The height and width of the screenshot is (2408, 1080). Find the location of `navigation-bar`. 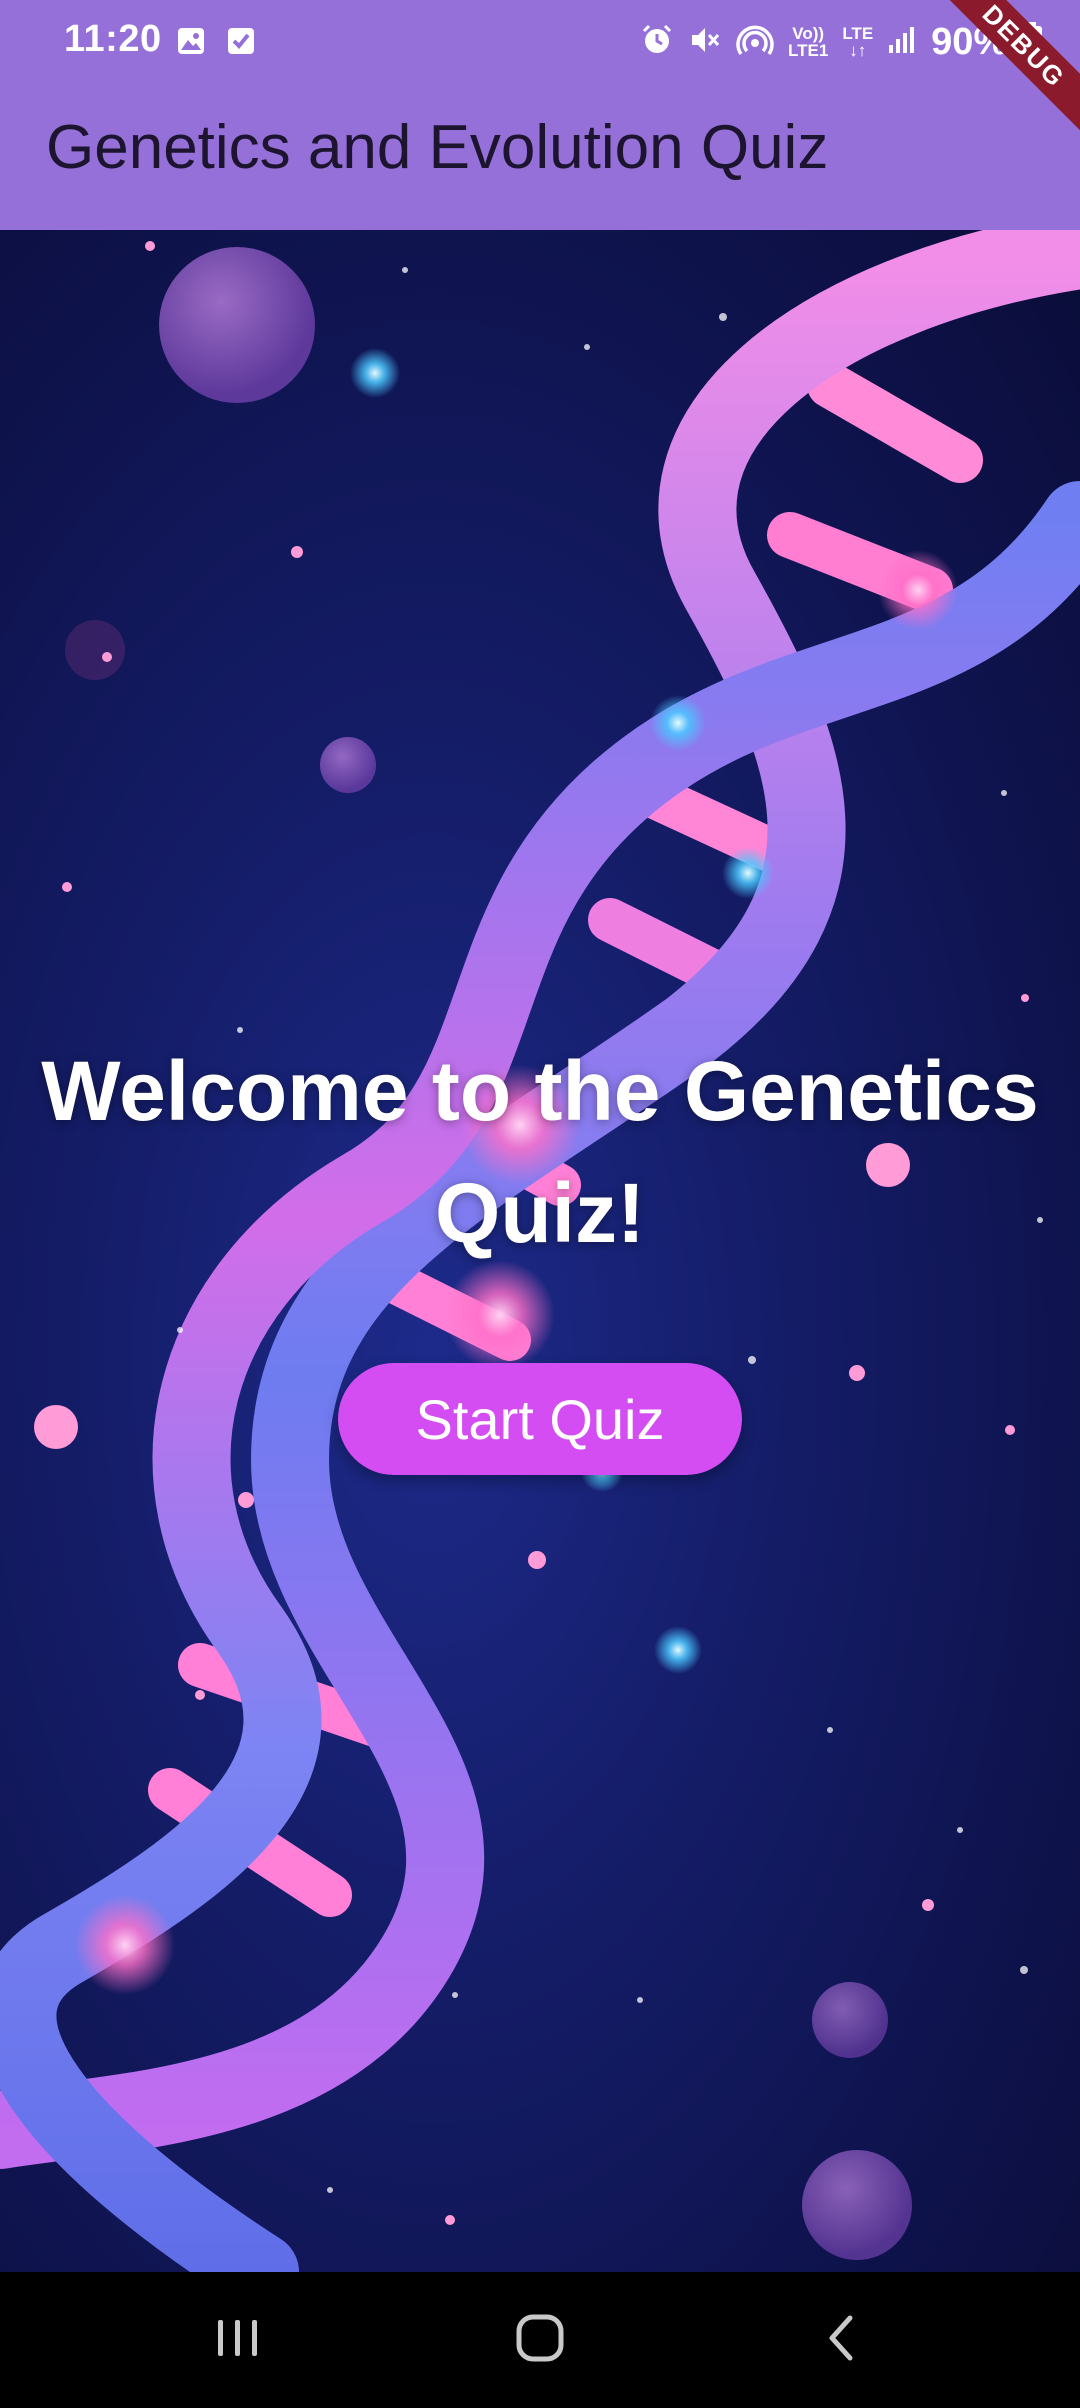

navigation-bar is located at coordinates (540, 2340).